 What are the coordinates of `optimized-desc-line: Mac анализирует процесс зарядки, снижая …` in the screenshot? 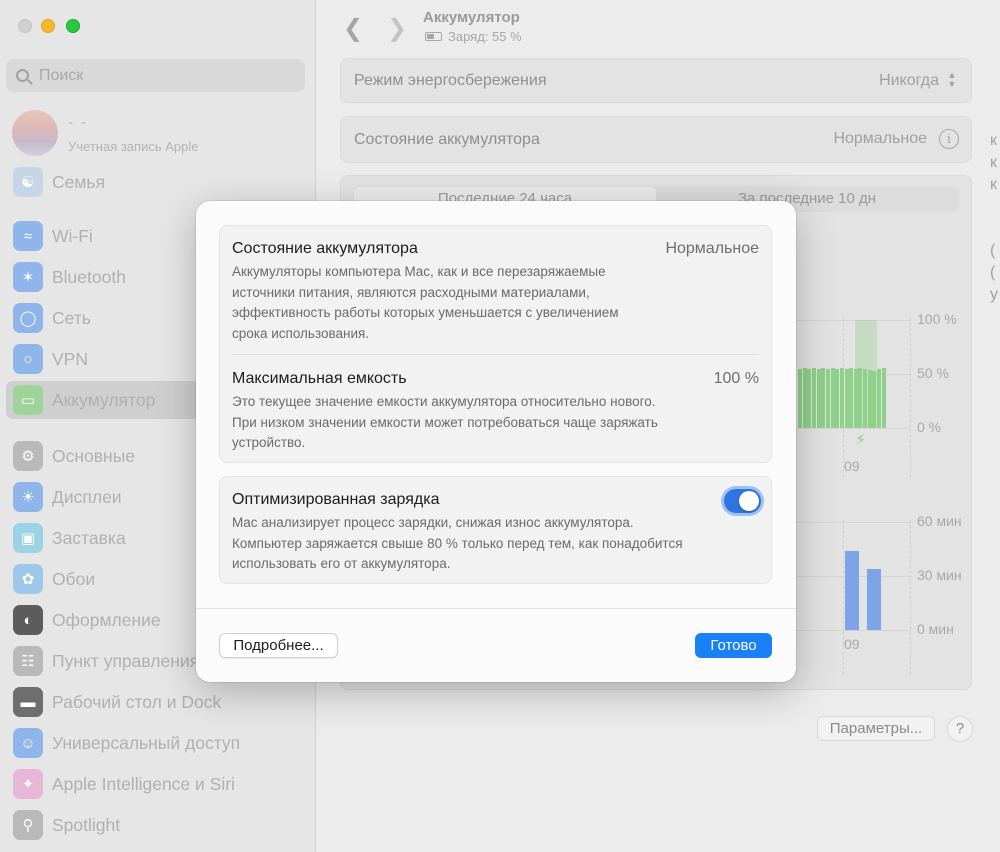 It's located at (433, 522).